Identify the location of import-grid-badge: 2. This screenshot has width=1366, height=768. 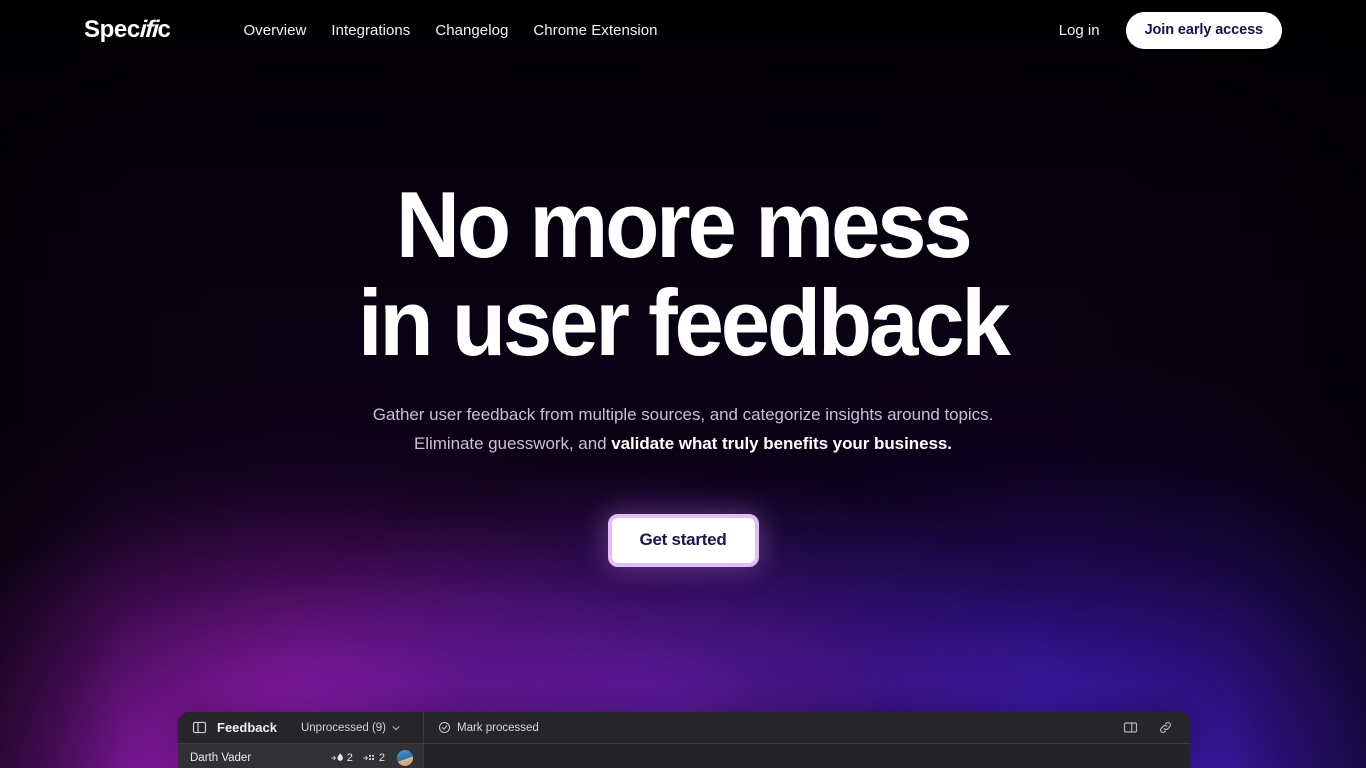
(374, 758).